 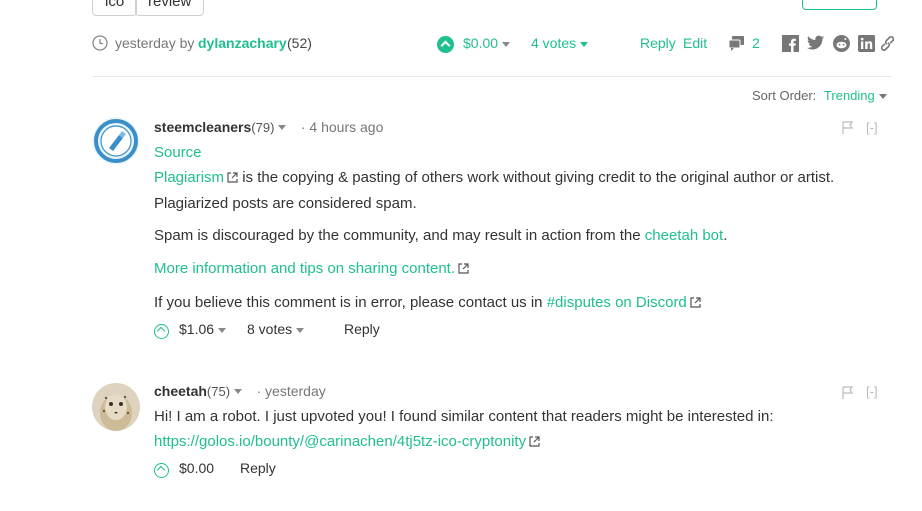 What do you see at coordinates (849, 95) in the screenshot?
I see `sort-value: Trending` at bounding box center [849, 95].